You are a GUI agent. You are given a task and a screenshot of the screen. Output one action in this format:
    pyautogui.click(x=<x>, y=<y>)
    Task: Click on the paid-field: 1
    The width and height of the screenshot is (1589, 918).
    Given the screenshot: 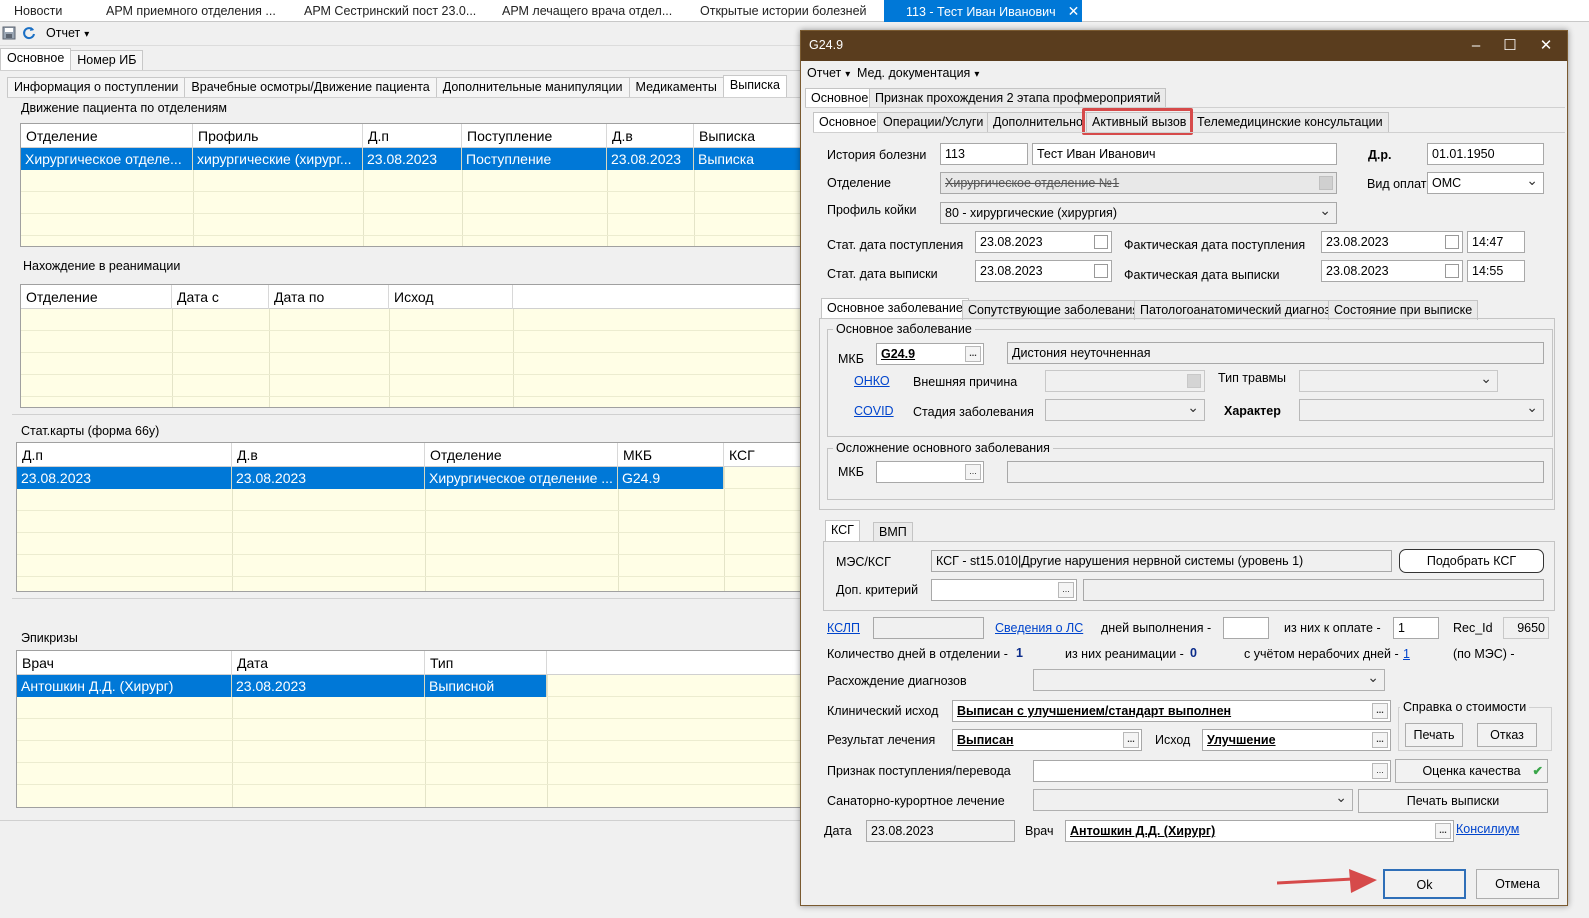 What is the action you would take?
    pyautogui.click(x=1416, y=628)
    